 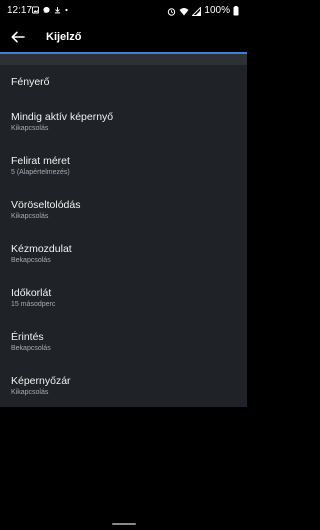 I want to click on wifi-icon, so click(x=184, y=11).